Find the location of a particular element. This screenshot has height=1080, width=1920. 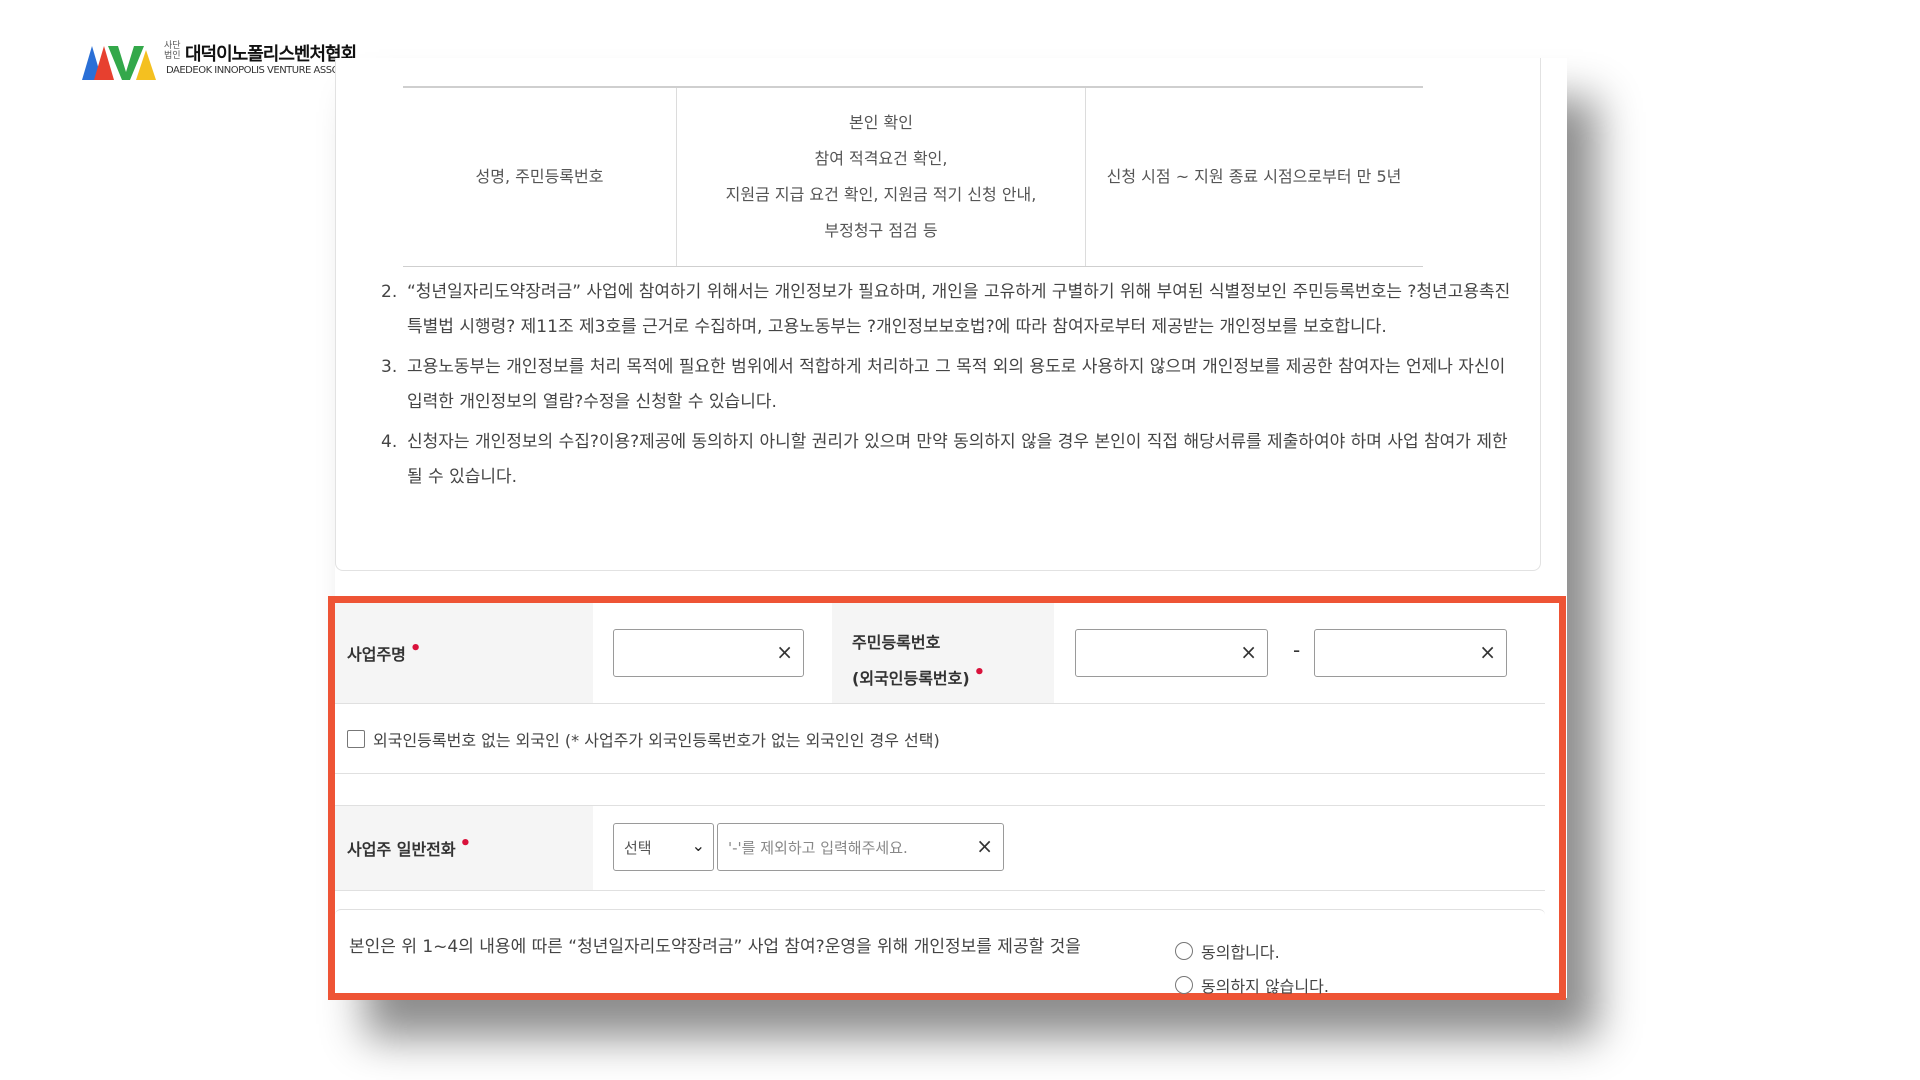

clear-phone-button: × is located at coordinates (984, 846).